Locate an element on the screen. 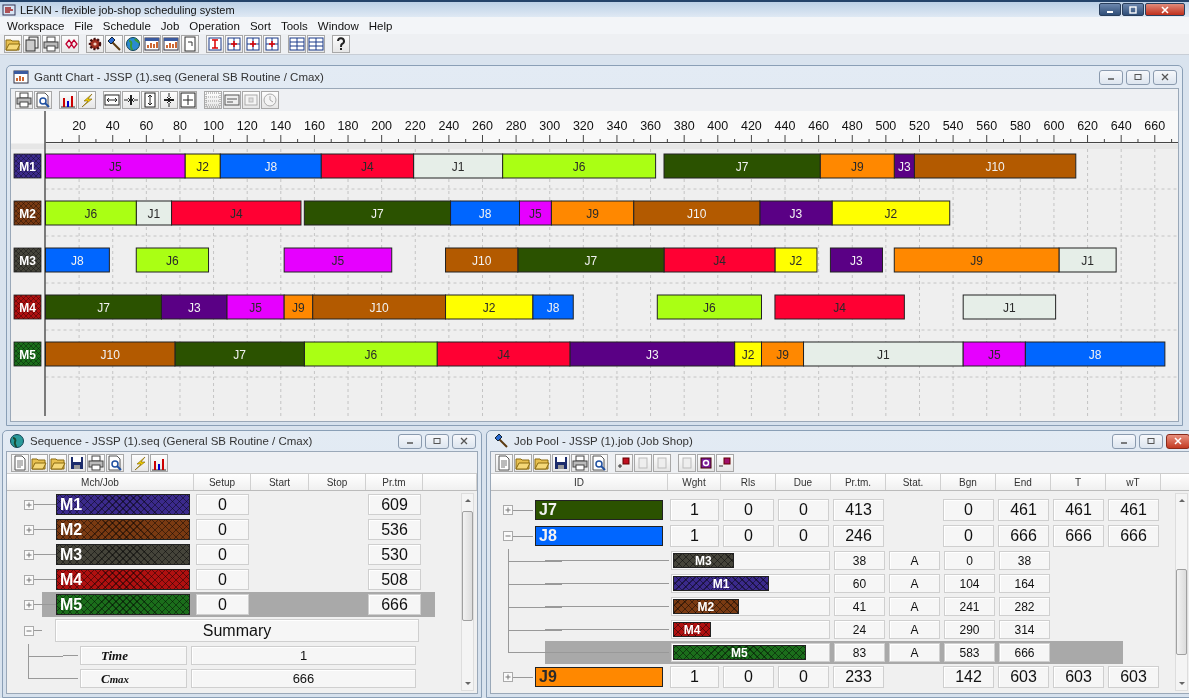  table-row: M2 0 536 is located at coordinates (238, 529).